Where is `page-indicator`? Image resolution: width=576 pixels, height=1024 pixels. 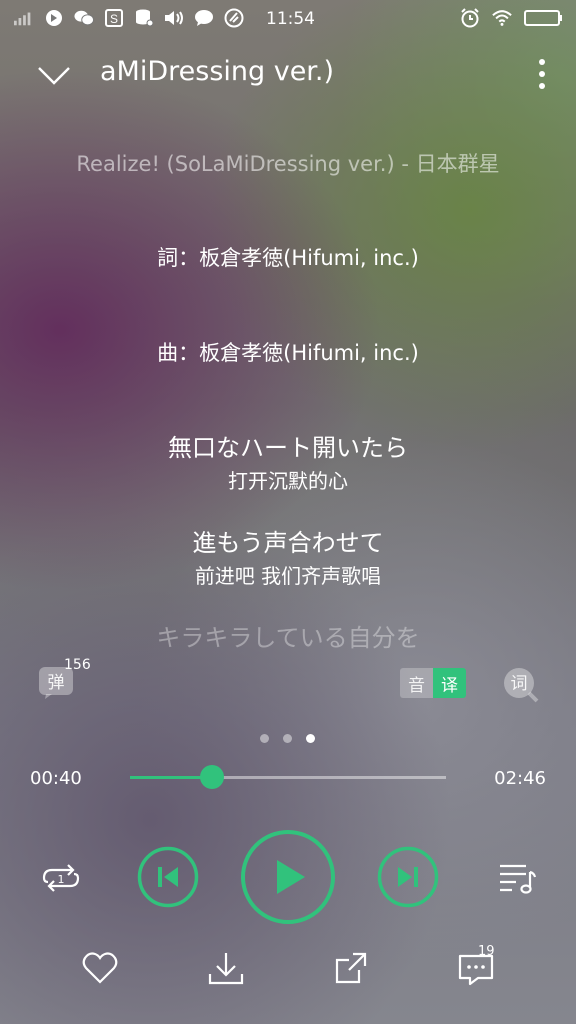 page-indicator is located at coordinates (287, 738).